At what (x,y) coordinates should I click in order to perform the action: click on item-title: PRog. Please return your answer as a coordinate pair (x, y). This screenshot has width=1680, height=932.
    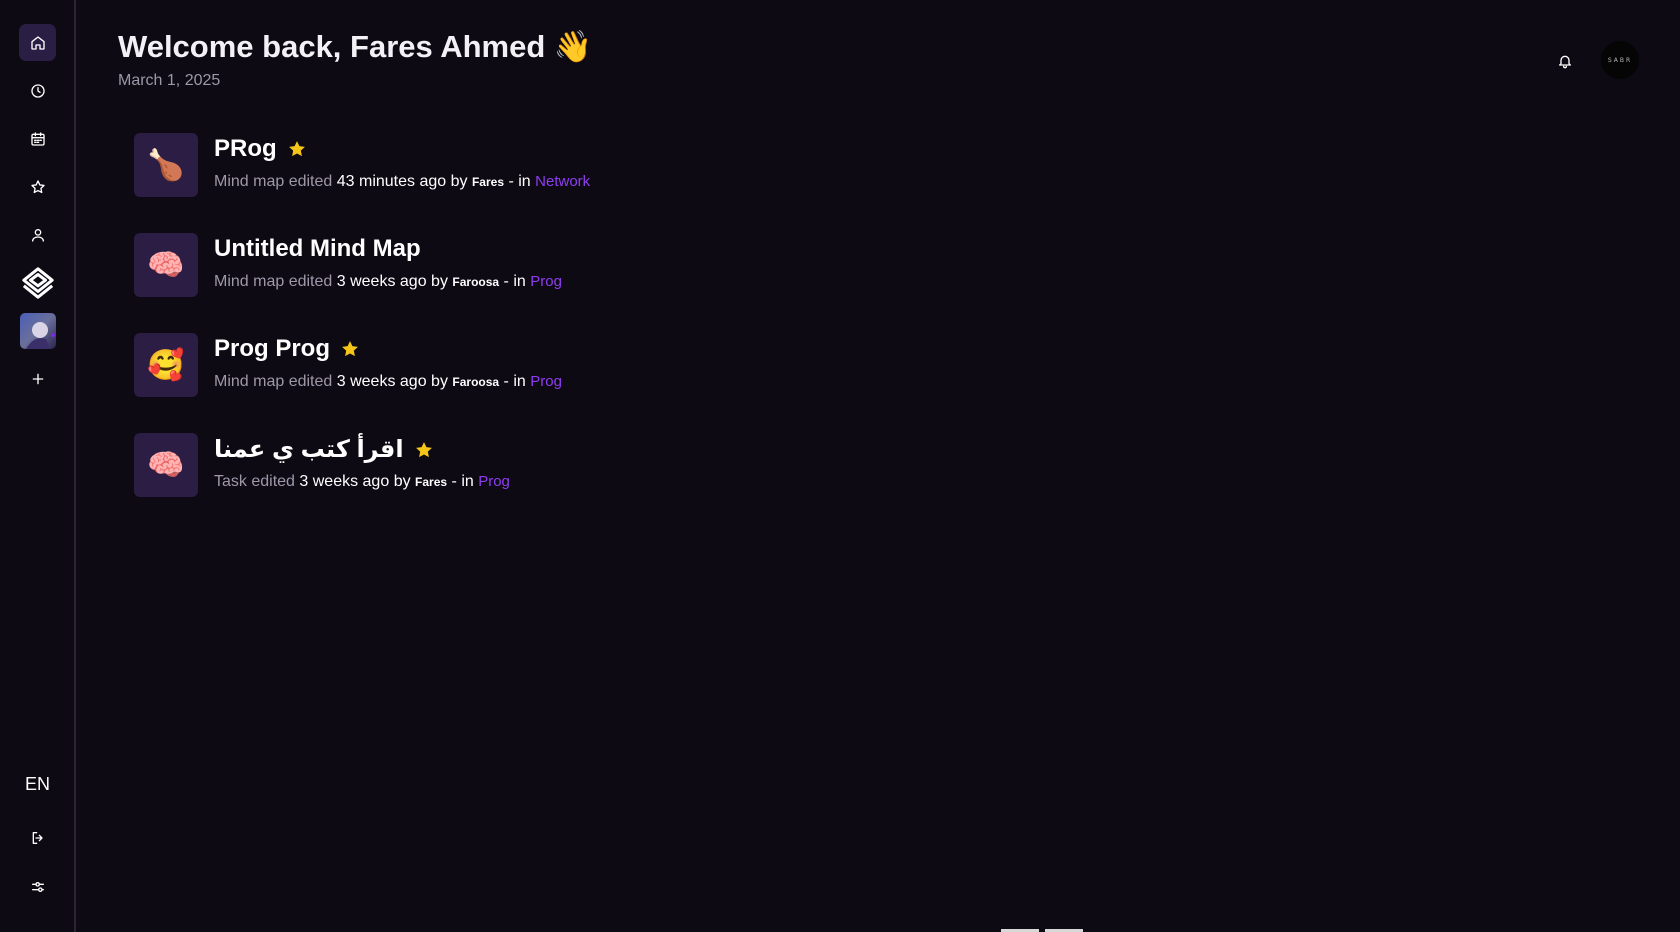
    Looking at the image, I should click on (245, 148).